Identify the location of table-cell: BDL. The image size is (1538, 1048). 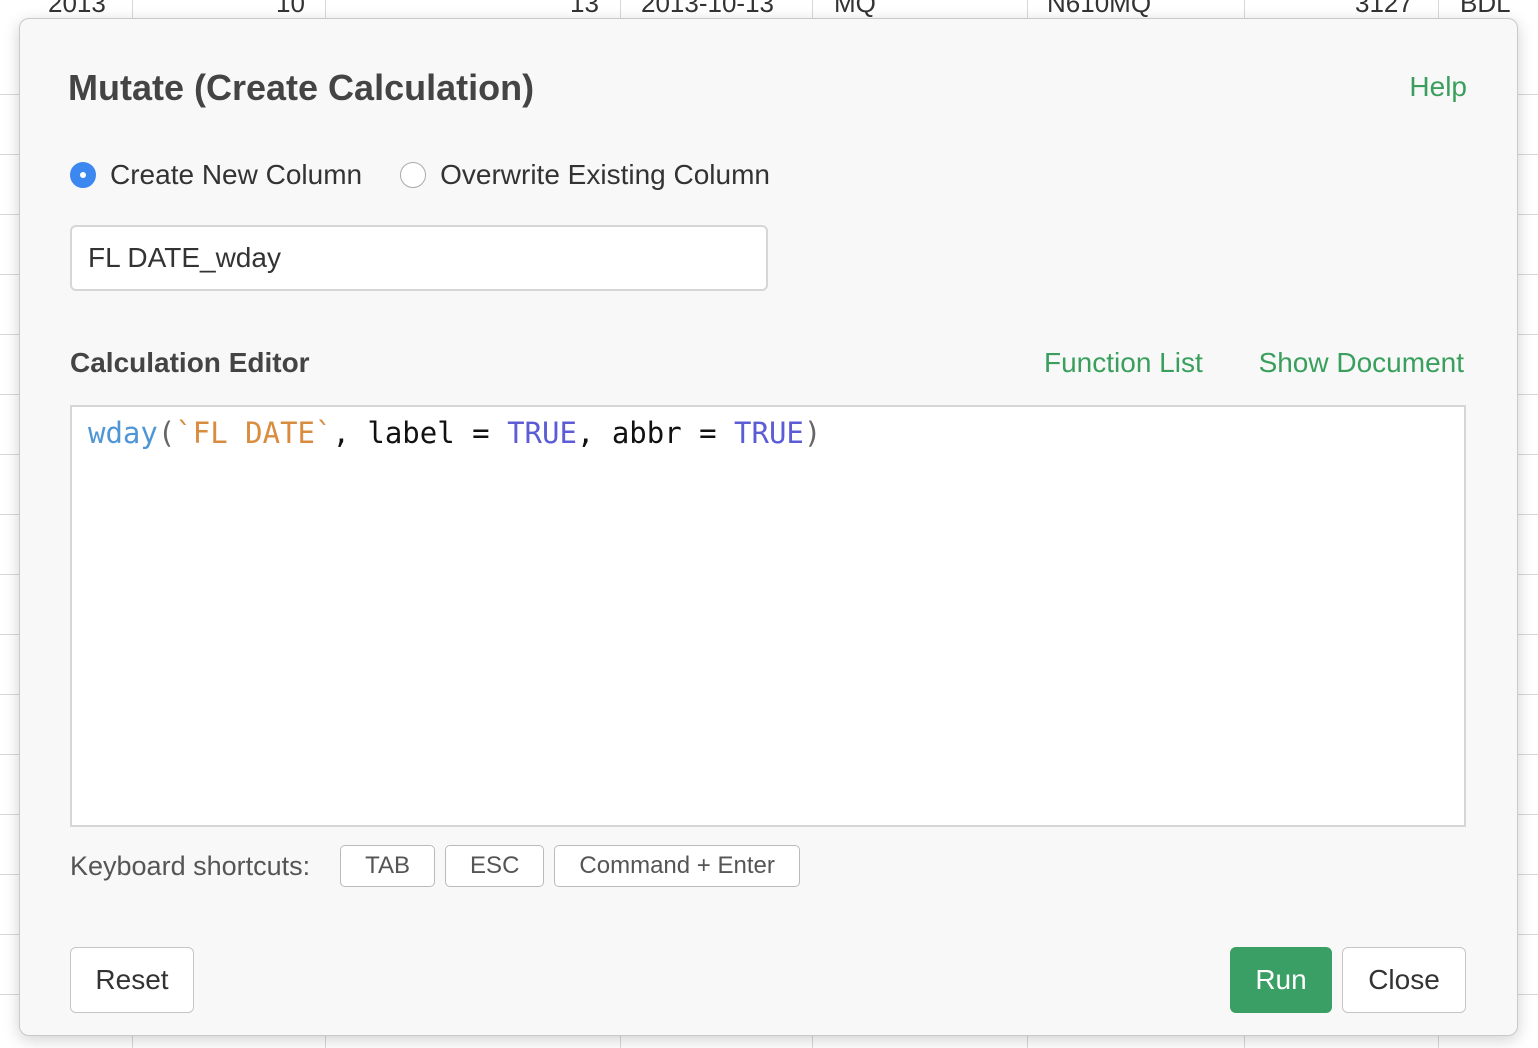
(1485, 9).